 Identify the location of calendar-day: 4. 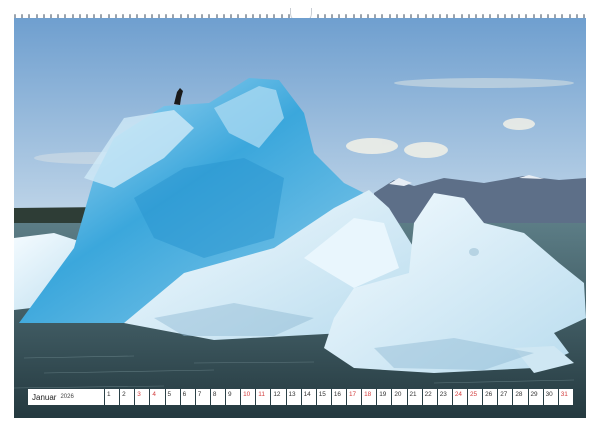
(157, 397).